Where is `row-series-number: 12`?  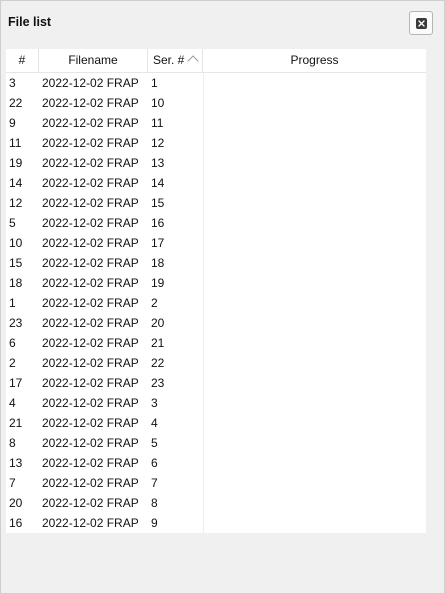 row-series-number: 12 is located at coordinates (158, 143).